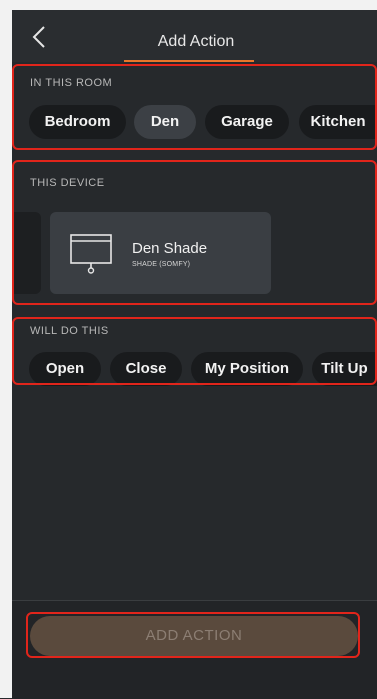 This screenshot has height=699, width=377. Describe the element at coordinates (71, 83) in the screenshot. I see `room-section-label: IN THIS ROOM` at that location.